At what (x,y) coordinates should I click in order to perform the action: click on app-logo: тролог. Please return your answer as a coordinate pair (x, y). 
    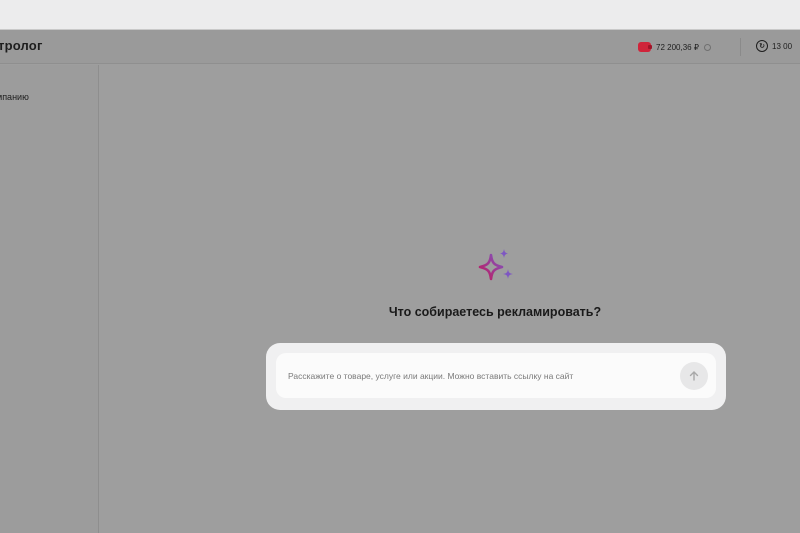
    Looking at the image, I should click on (21, 45).